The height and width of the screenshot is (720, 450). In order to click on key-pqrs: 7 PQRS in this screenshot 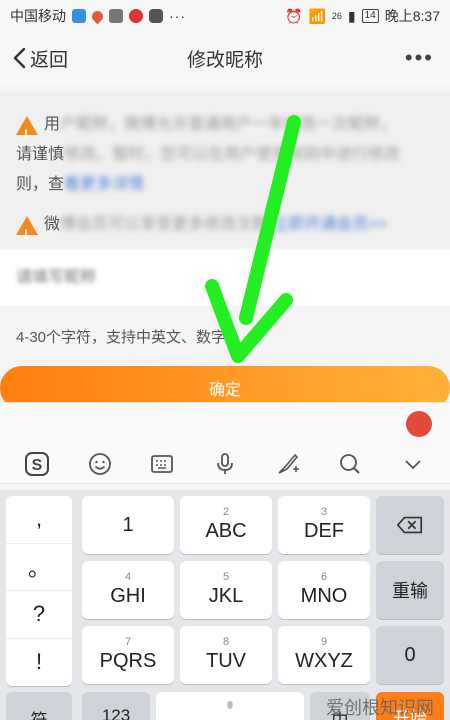, I will do `click(128, 655)`.